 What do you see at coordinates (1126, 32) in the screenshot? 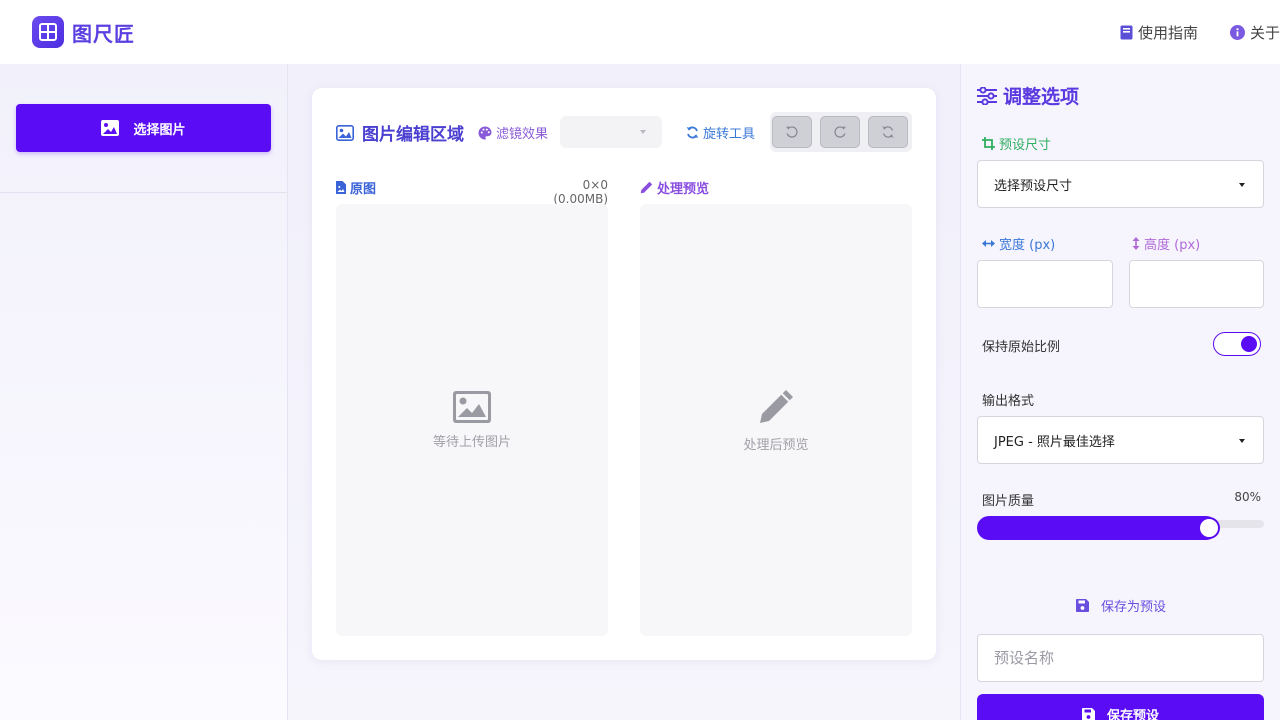
I see `book-icon` at bounding box center [1126, 32].